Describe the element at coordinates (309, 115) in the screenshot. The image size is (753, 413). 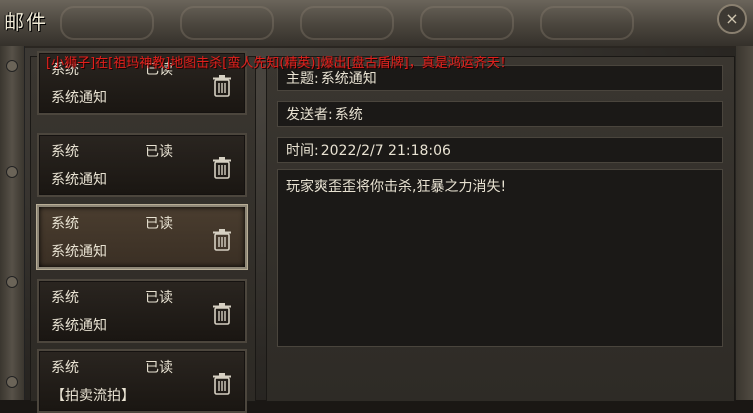
I see `sender-label: 发送者:` at that location.